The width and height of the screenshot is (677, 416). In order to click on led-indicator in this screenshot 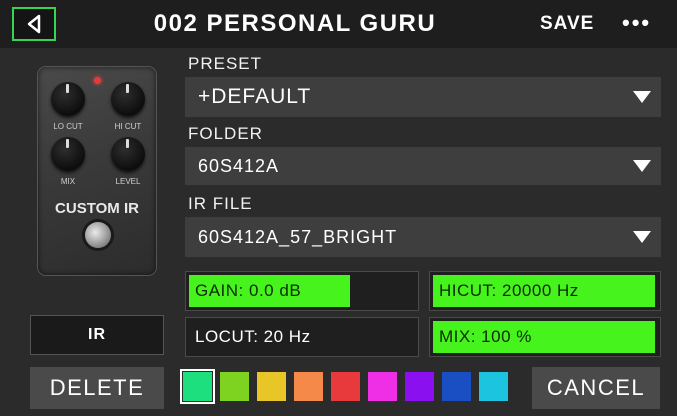, I will do `click(97, 80)`.